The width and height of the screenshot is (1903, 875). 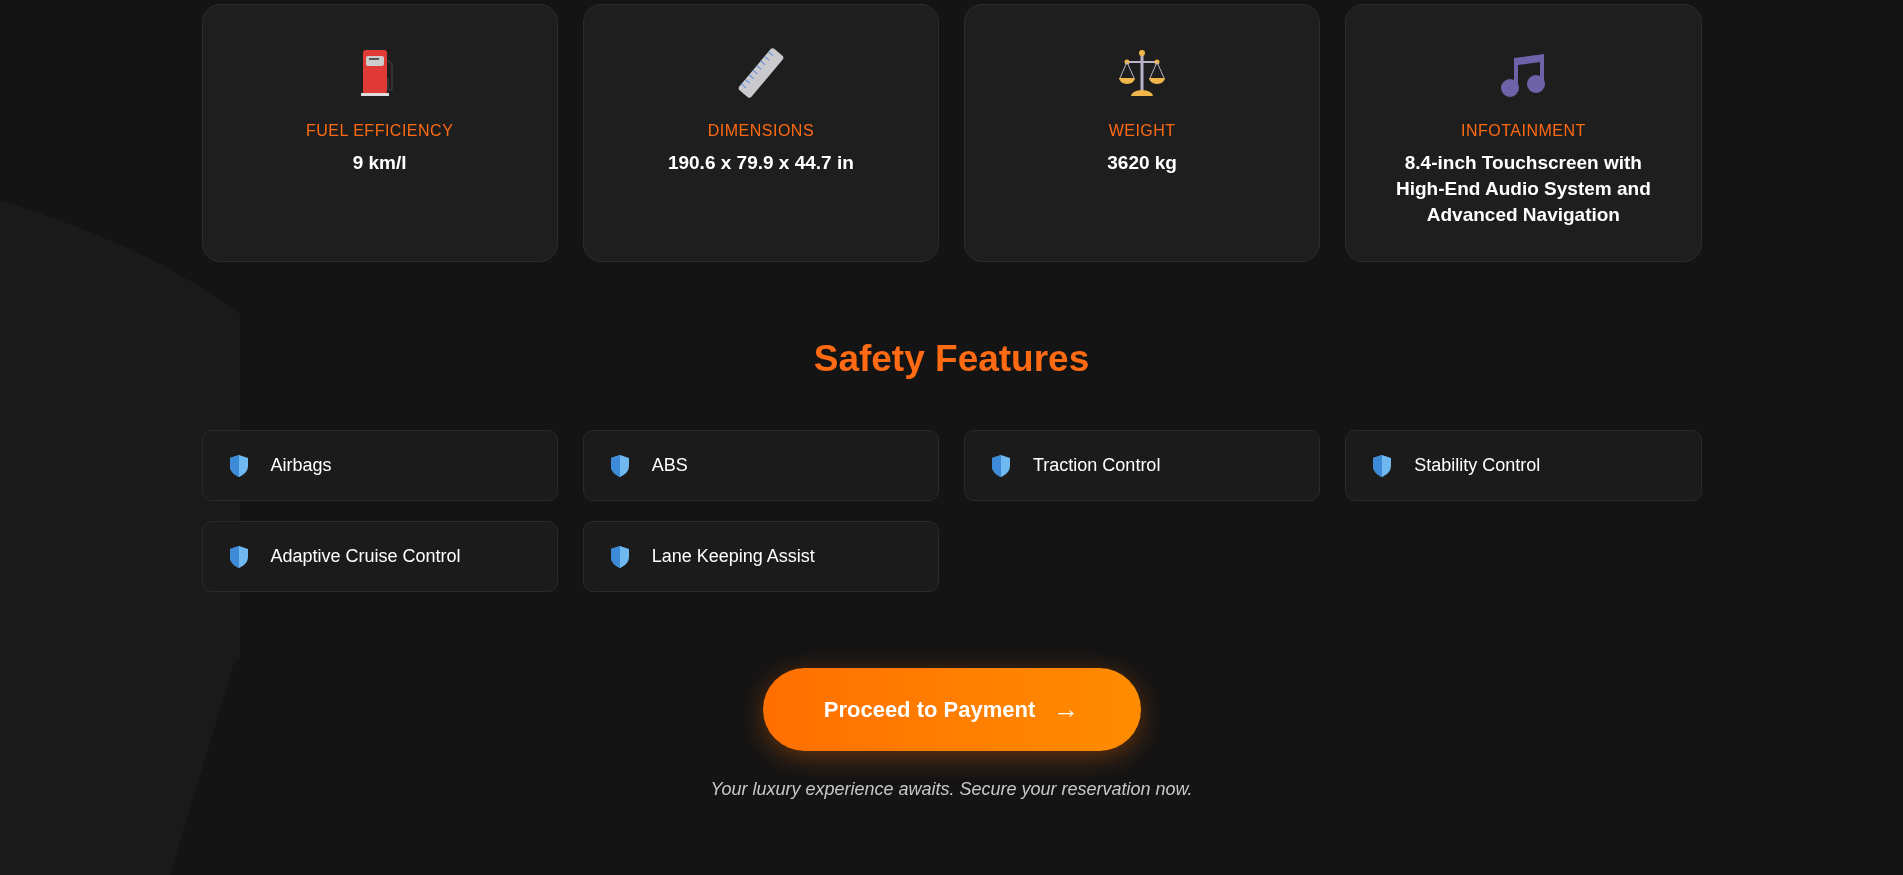 What do you see at coordinates (733, 556) in the screenshot?
I see `feature-name: Lane Keeping Assist` at bounding box center [733, 556].